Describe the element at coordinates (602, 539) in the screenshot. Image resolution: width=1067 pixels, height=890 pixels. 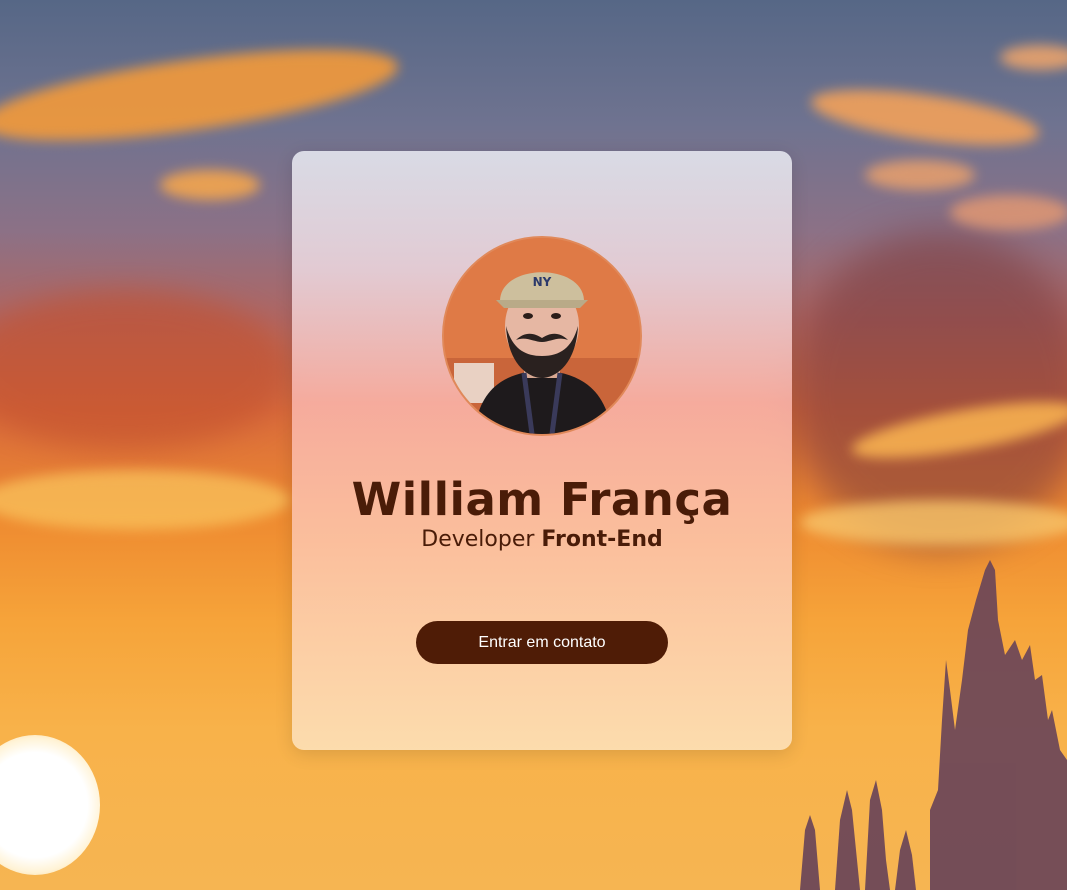
I see `role-highlight: Front-End` at that location.